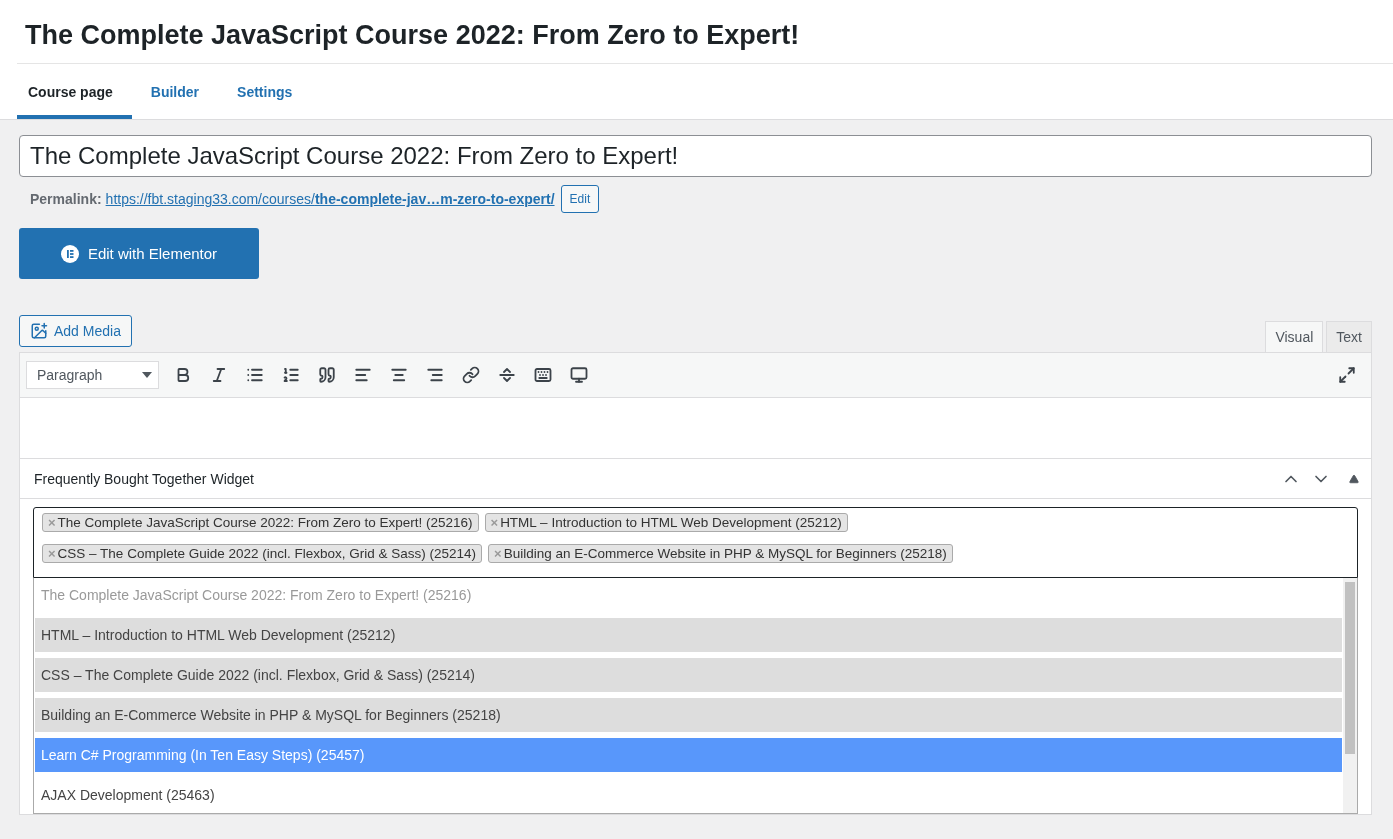  What do you see at coordinates (144, 478) in the screenshot?
I see `widget-title: Frequently Bought Together Widget` at bounding box center [144, 478].